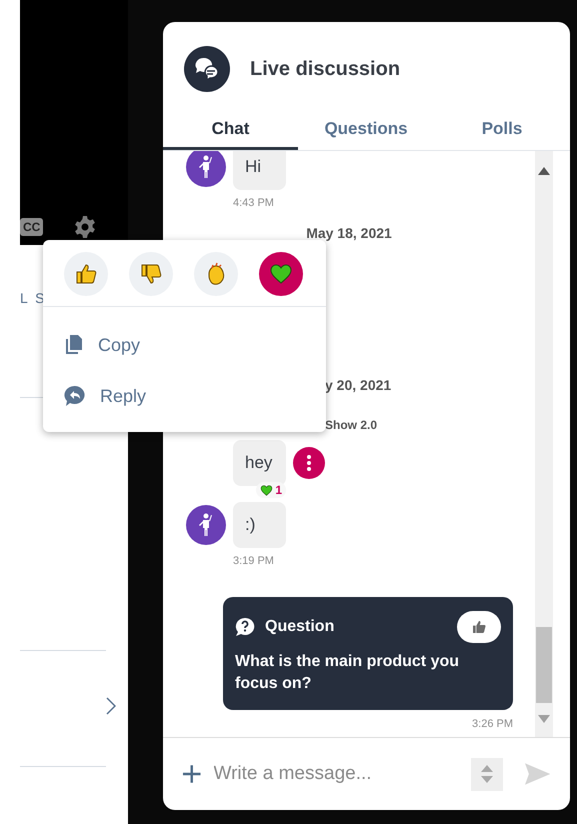  Describe the element at coordinates (544, 444) in the screenshot. I see `scrollbar` at that location.